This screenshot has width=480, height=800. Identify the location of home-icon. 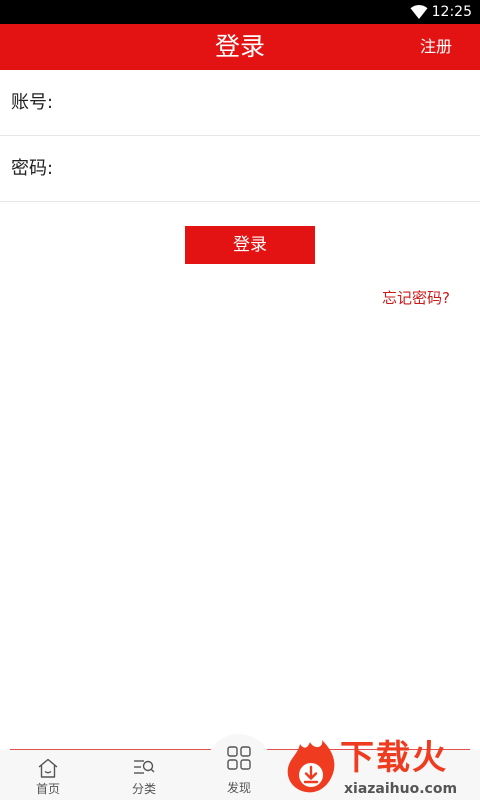
(48, 768).